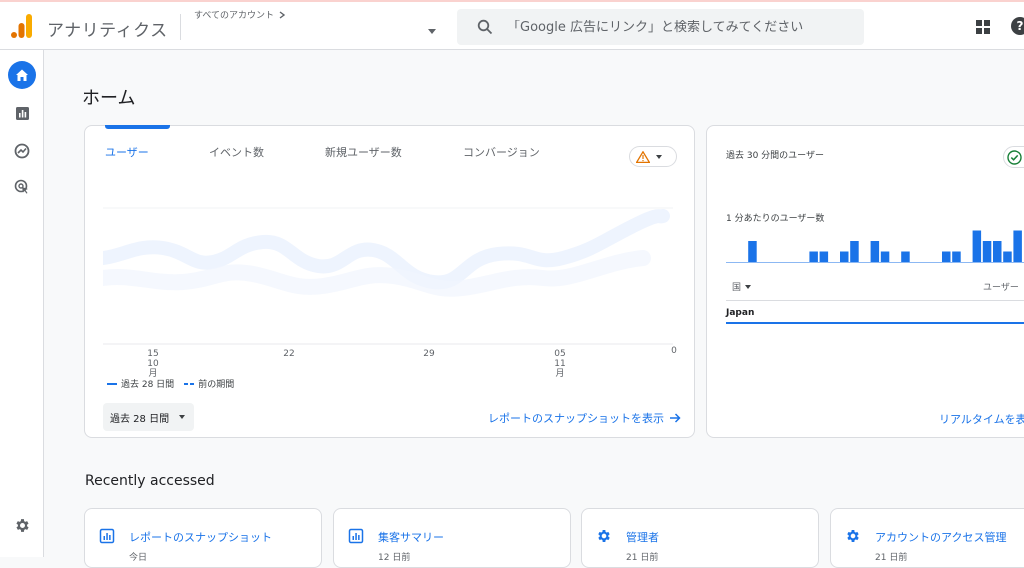 The height and width of the screenshot is (568, 1024). I want to click on legend-previous-period: 前の期間, so click(209, 383).